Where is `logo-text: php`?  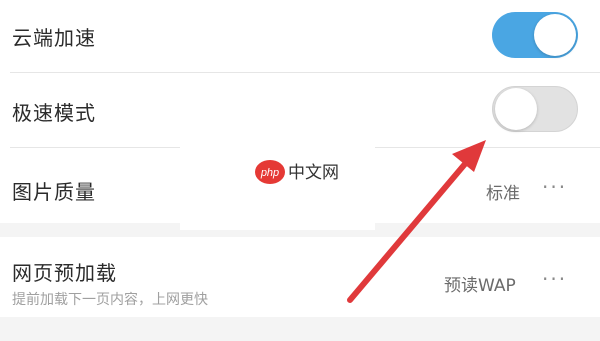 logo-text: php is located at coordinates (269, 173).